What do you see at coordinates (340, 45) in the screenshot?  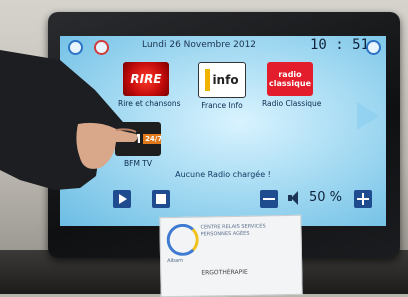 I see `clock-display: 10 : 51` at bounding box center [340, 45].